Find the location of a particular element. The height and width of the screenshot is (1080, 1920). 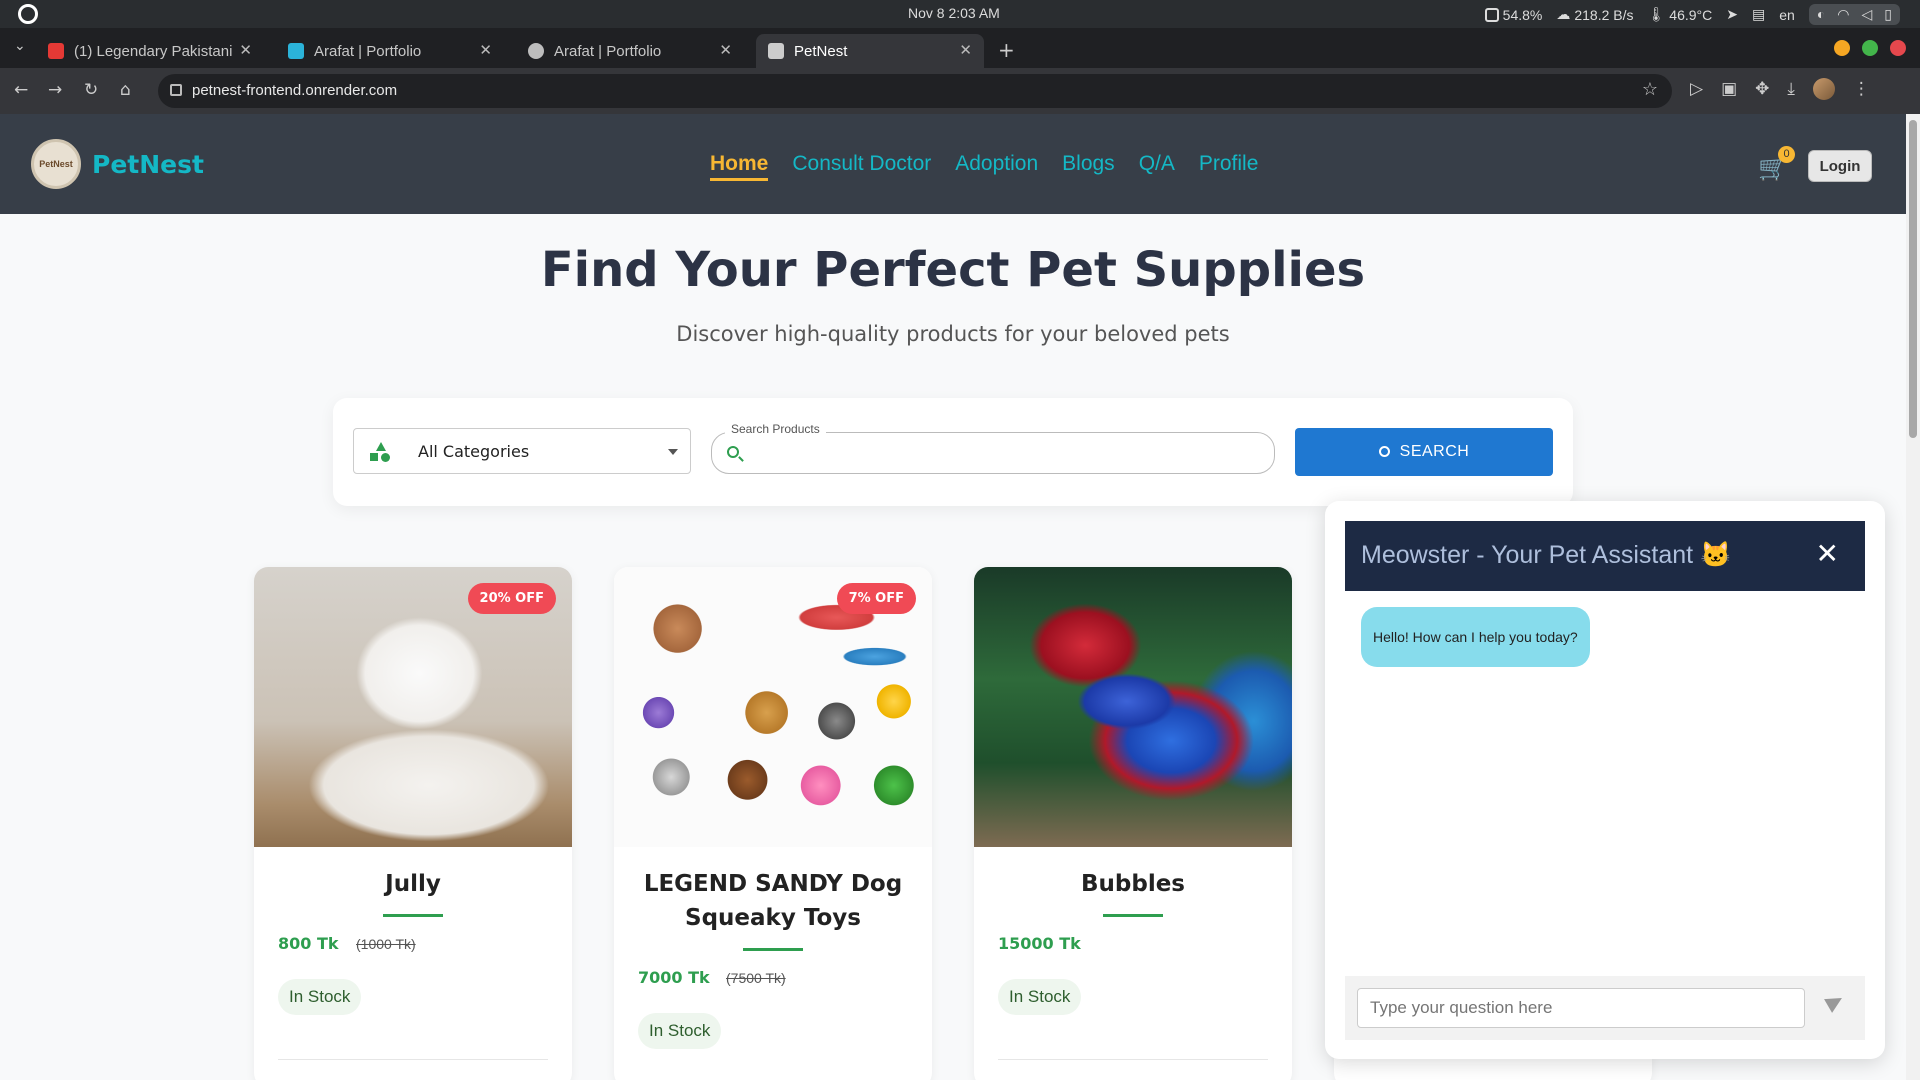

battery-indicator: 54.8% is located at coordinates (1513, 14).